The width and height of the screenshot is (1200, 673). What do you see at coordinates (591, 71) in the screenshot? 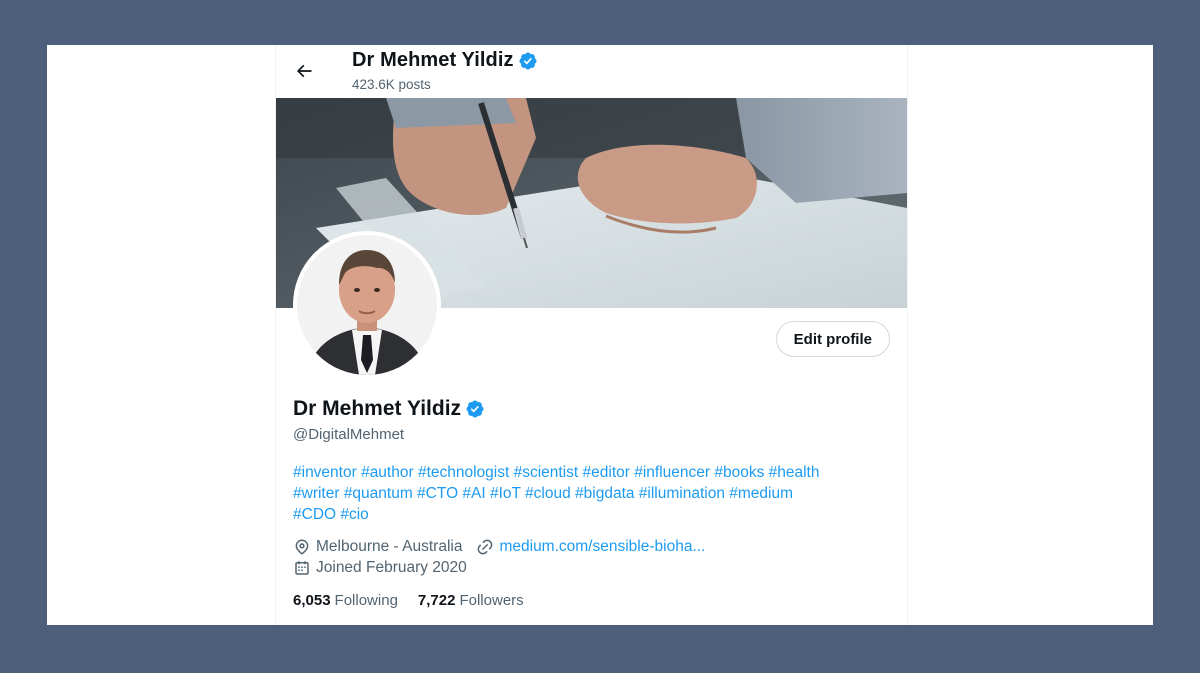
I see `profile-header-bar: Dr Mehmet Yildiz 423.6K posts` at bounding box center [591, 71].